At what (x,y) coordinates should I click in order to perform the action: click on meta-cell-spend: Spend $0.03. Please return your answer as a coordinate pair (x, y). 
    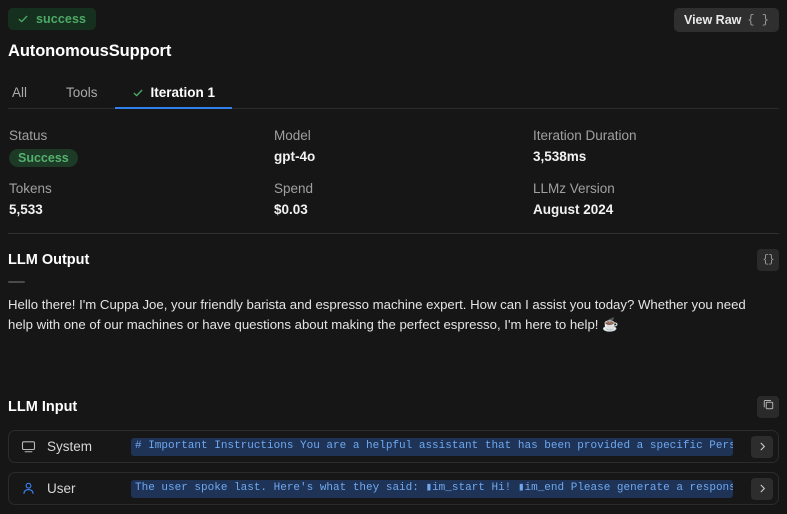
    Looking at the image, I should click on (403, 199).